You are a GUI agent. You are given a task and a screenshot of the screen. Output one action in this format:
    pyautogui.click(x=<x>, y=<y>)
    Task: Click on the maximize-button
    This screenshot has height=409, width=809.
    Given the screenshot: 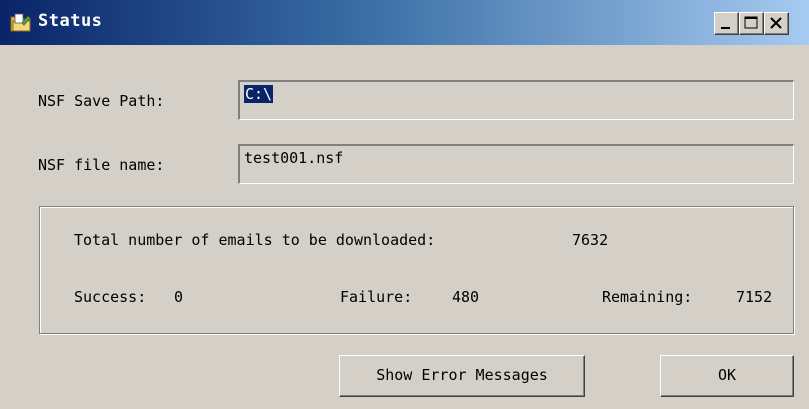 What is the action you would take?
    pyautogui.click(x=751, y=23)
    